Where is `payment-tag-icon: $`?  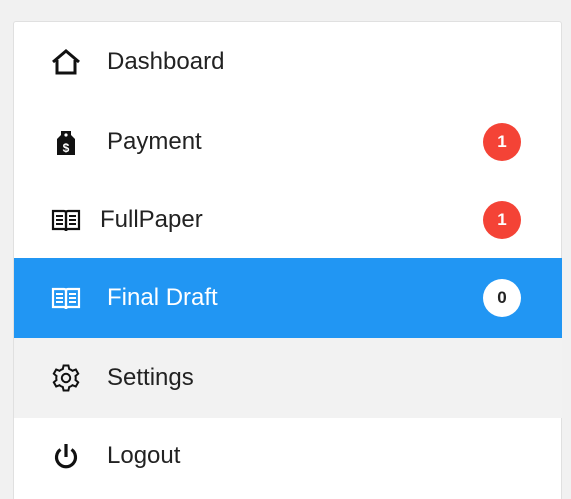
payment-tag-icon: $ is located at coordinates (66, 142).